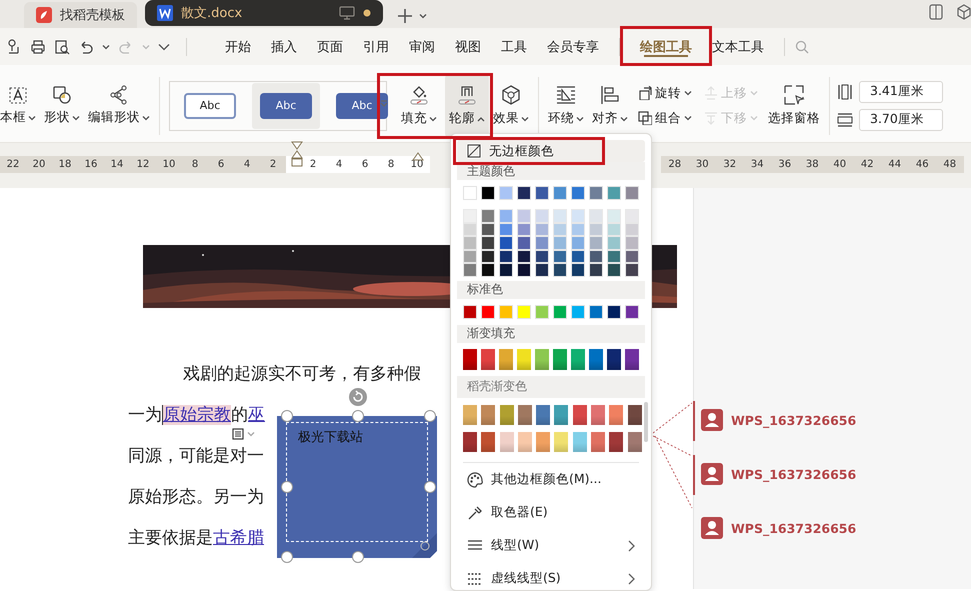  What do you see at coordinates (551, 151) in the screenshot?
I see `menu-item: 无边框颜色` at bounding box center [551, 151].